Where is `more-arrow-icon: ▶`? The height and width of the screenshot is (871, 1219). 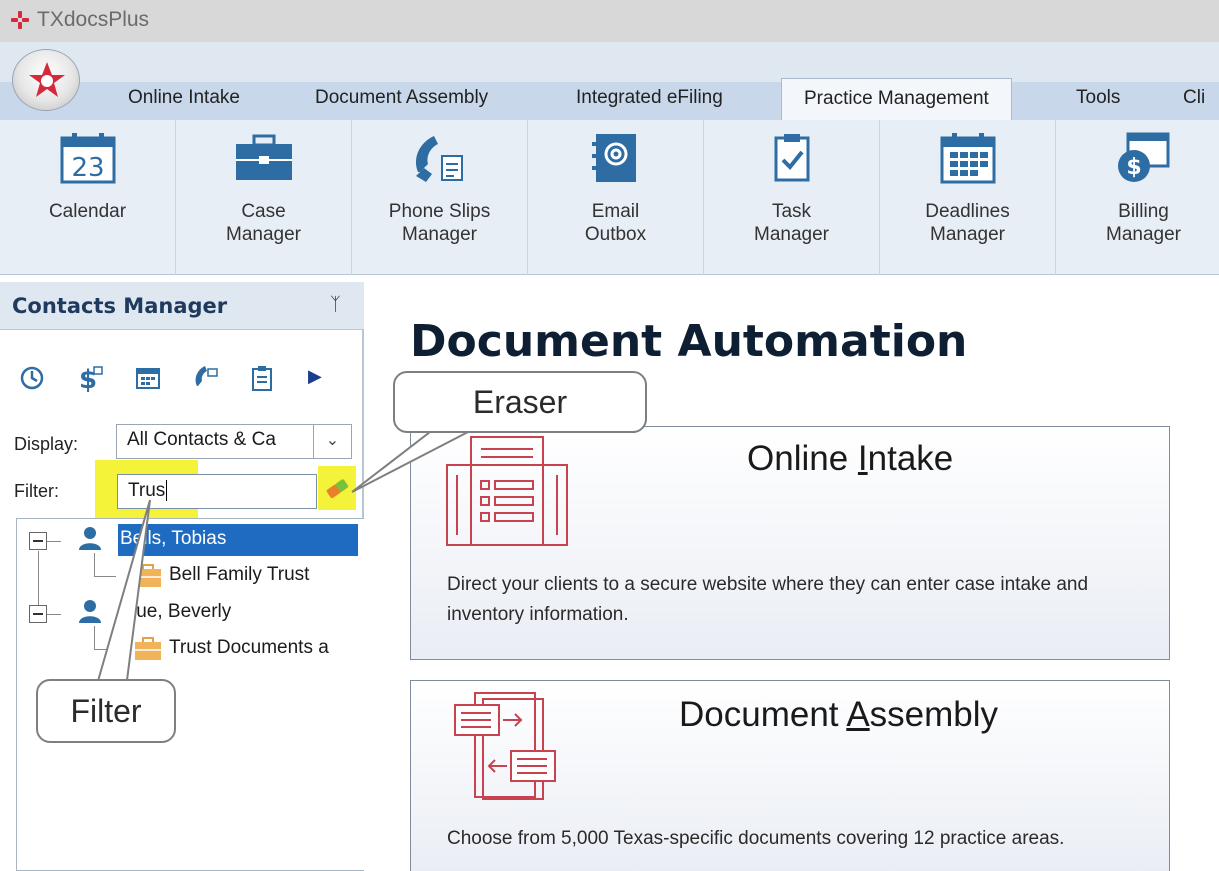 more-arrow-icon: ▶ is located at coordinates (323, 379).